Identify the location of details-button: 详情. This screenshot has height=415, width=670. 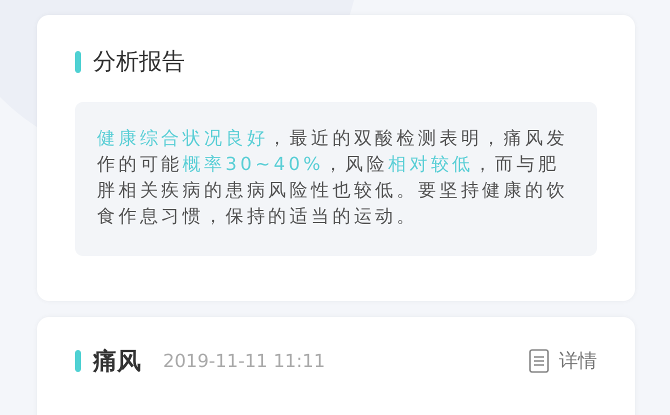
(563, 361).